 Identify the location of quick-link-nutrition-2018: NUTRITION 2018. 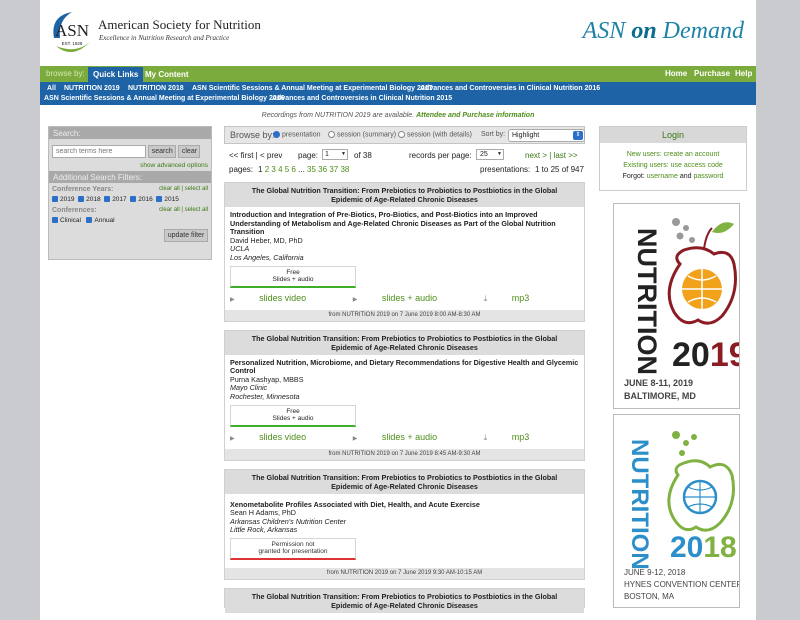
(156, 88).